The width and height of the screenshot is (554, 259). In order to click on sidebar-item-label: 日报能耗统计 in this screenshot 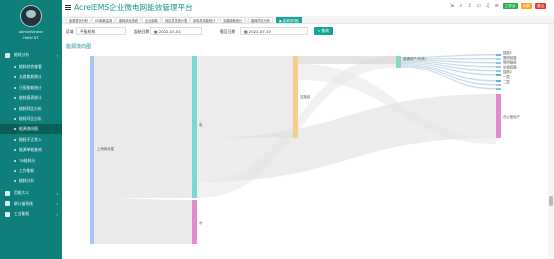, I will do `click(30, 87)`.